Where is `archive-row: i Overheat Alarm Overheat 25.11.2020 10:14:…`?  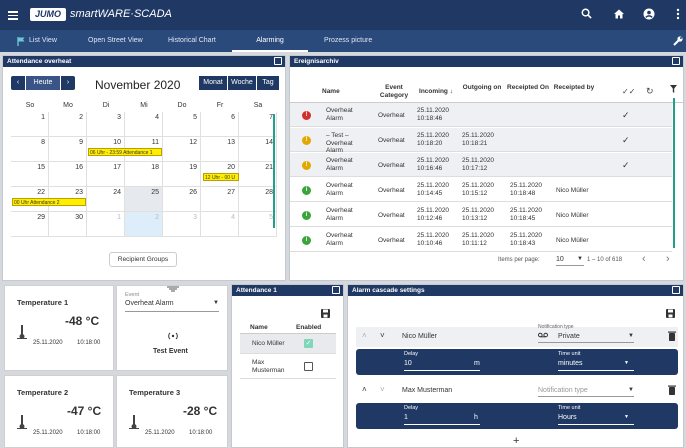
archive-row: i Overheat Alarm Overheat 25.11.2020 10:14:… is located at coordinates (481, 190).